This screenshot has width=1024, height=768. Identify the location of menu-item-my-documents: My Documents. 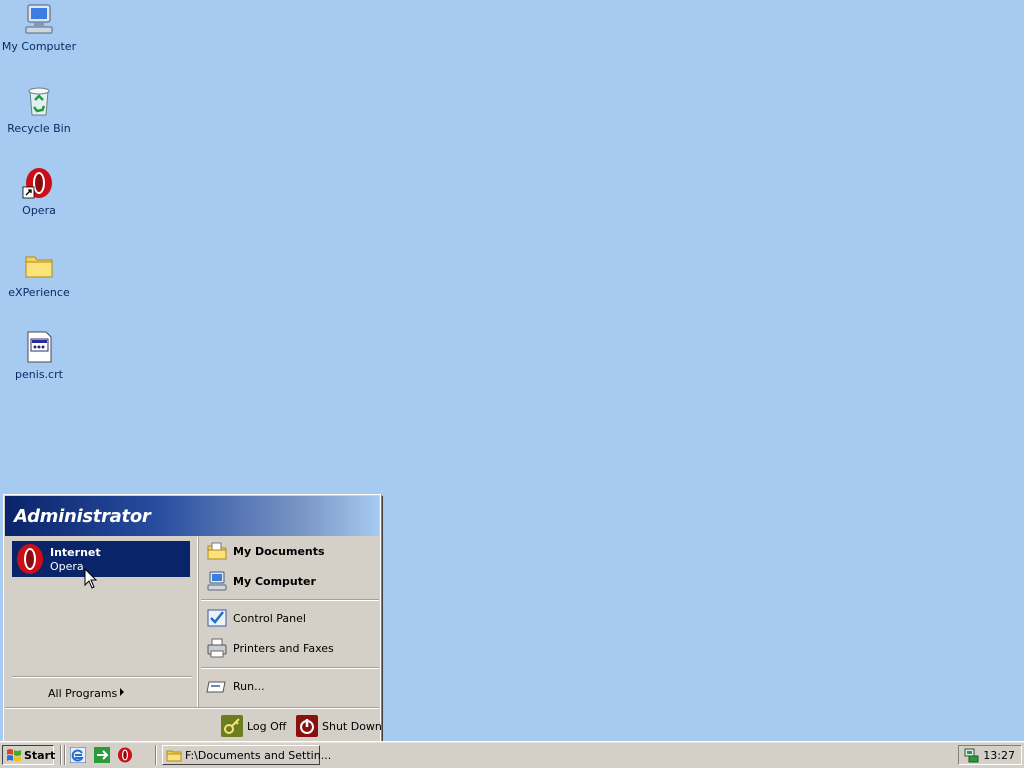
(291, 551).